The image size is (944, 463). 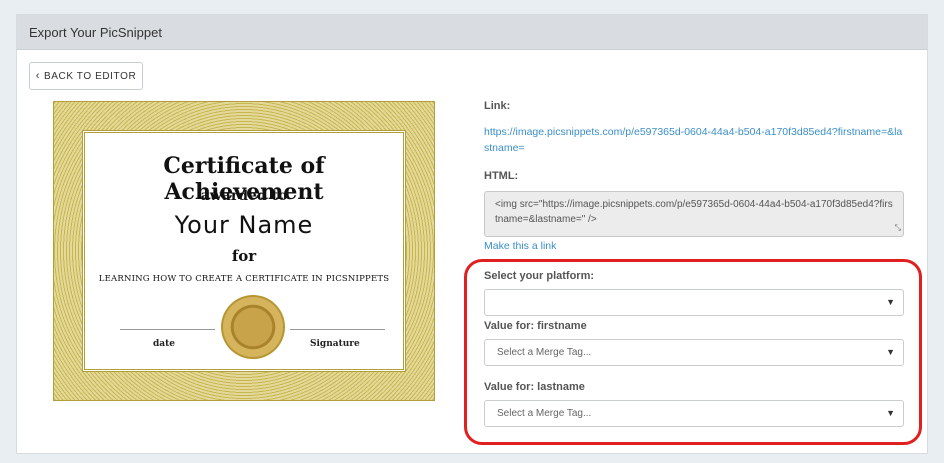 I want to click on back-button-label: BACK TO EDITOR, so click(x=90, y=76).